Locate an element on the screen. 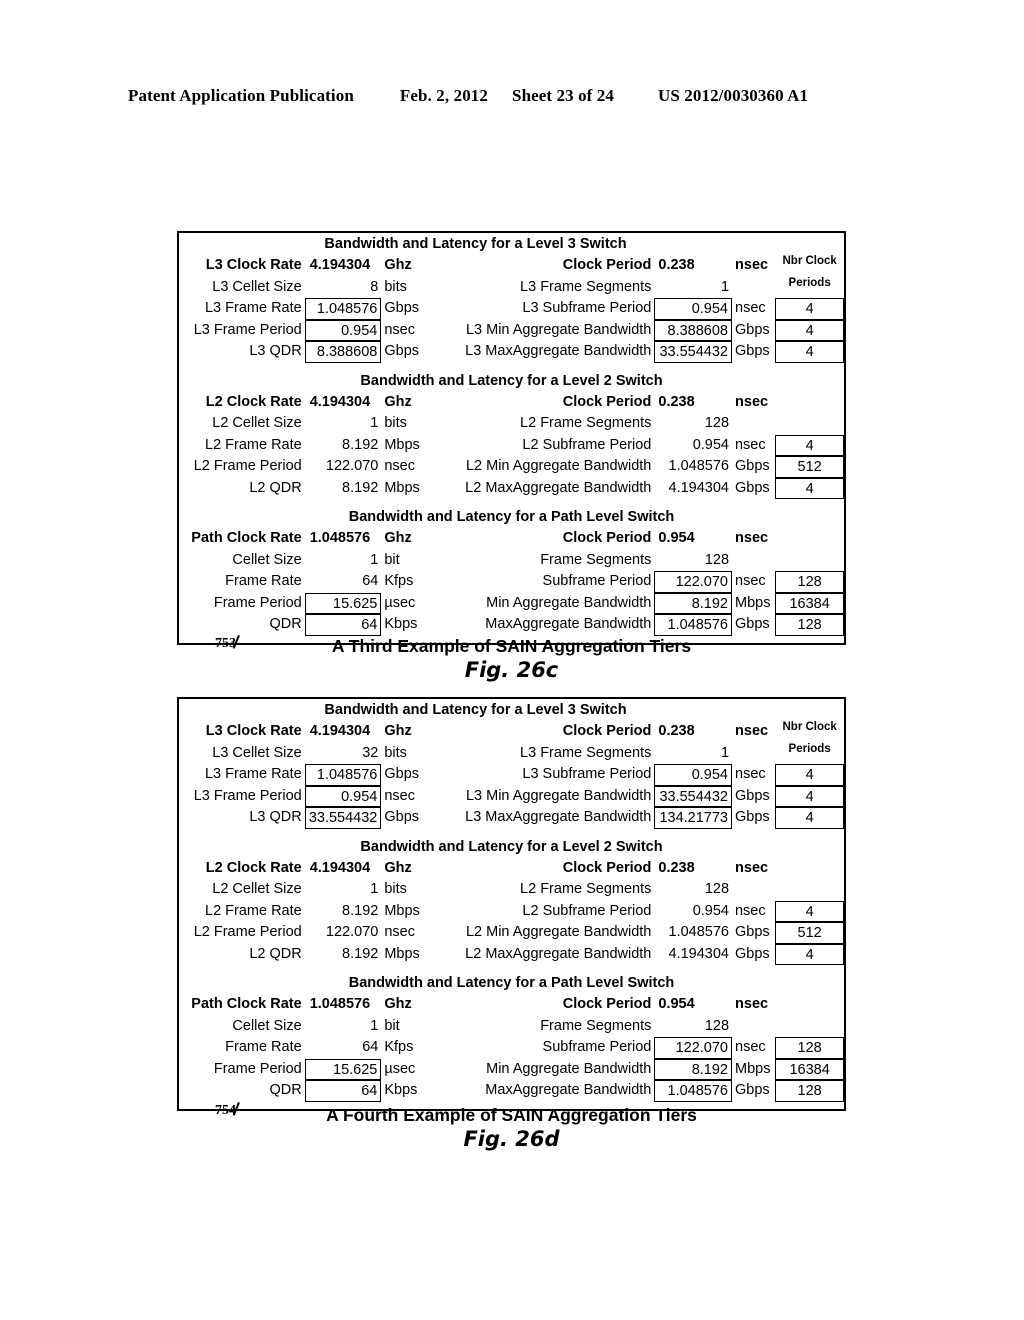 Image resolution: width=1024 pixels, height=1320 pixels. row-label-left: Frame Period is located at coordinates (257, 1068).